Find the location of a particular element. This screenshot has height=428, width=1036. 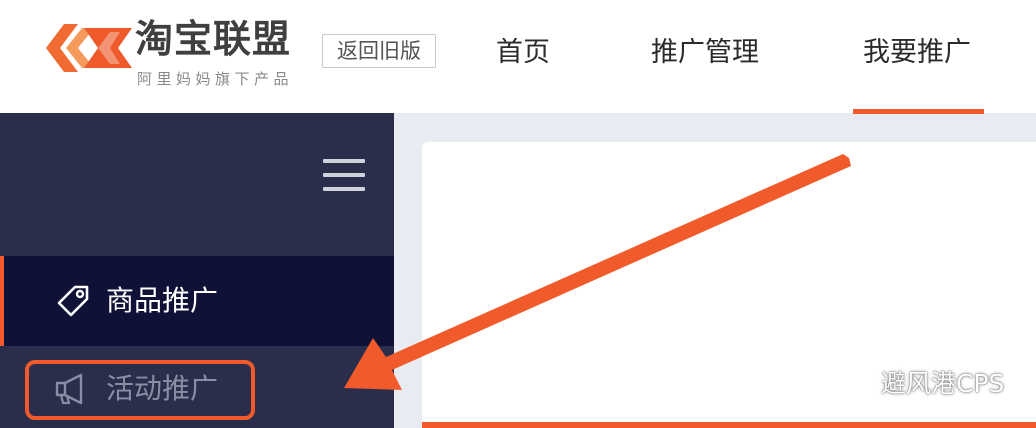

watermark-text: 避风港CPS is located at coordinates (943, 383).